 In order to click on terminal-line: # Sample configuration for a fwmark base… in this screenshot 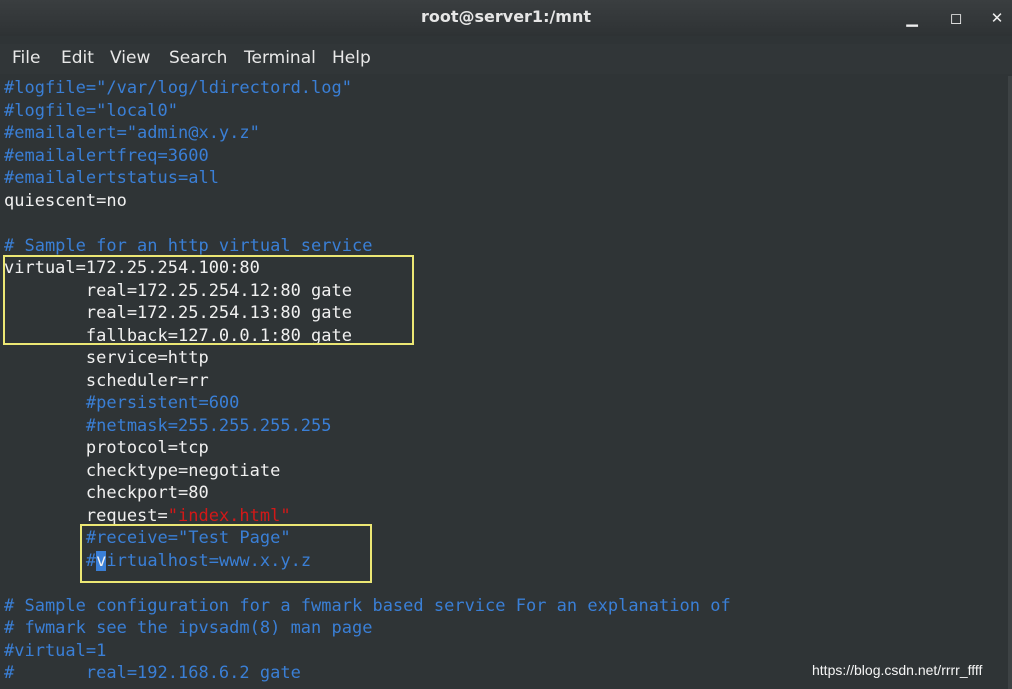, I will do `click(367, 606)`.